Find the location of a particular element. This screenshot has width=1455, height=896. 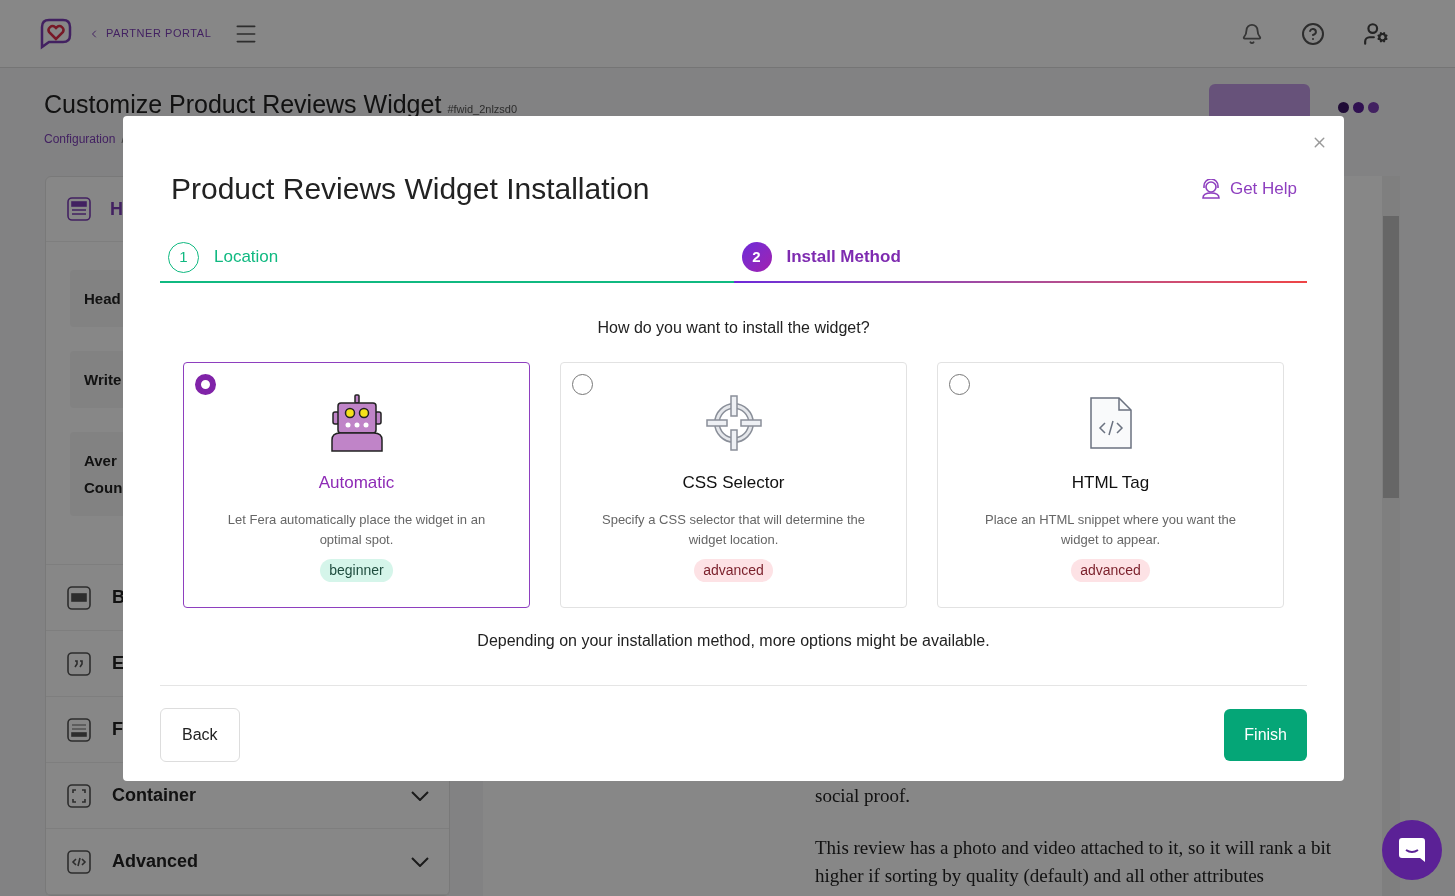

finish-button: Finish is located at coordinates (1265, 735).